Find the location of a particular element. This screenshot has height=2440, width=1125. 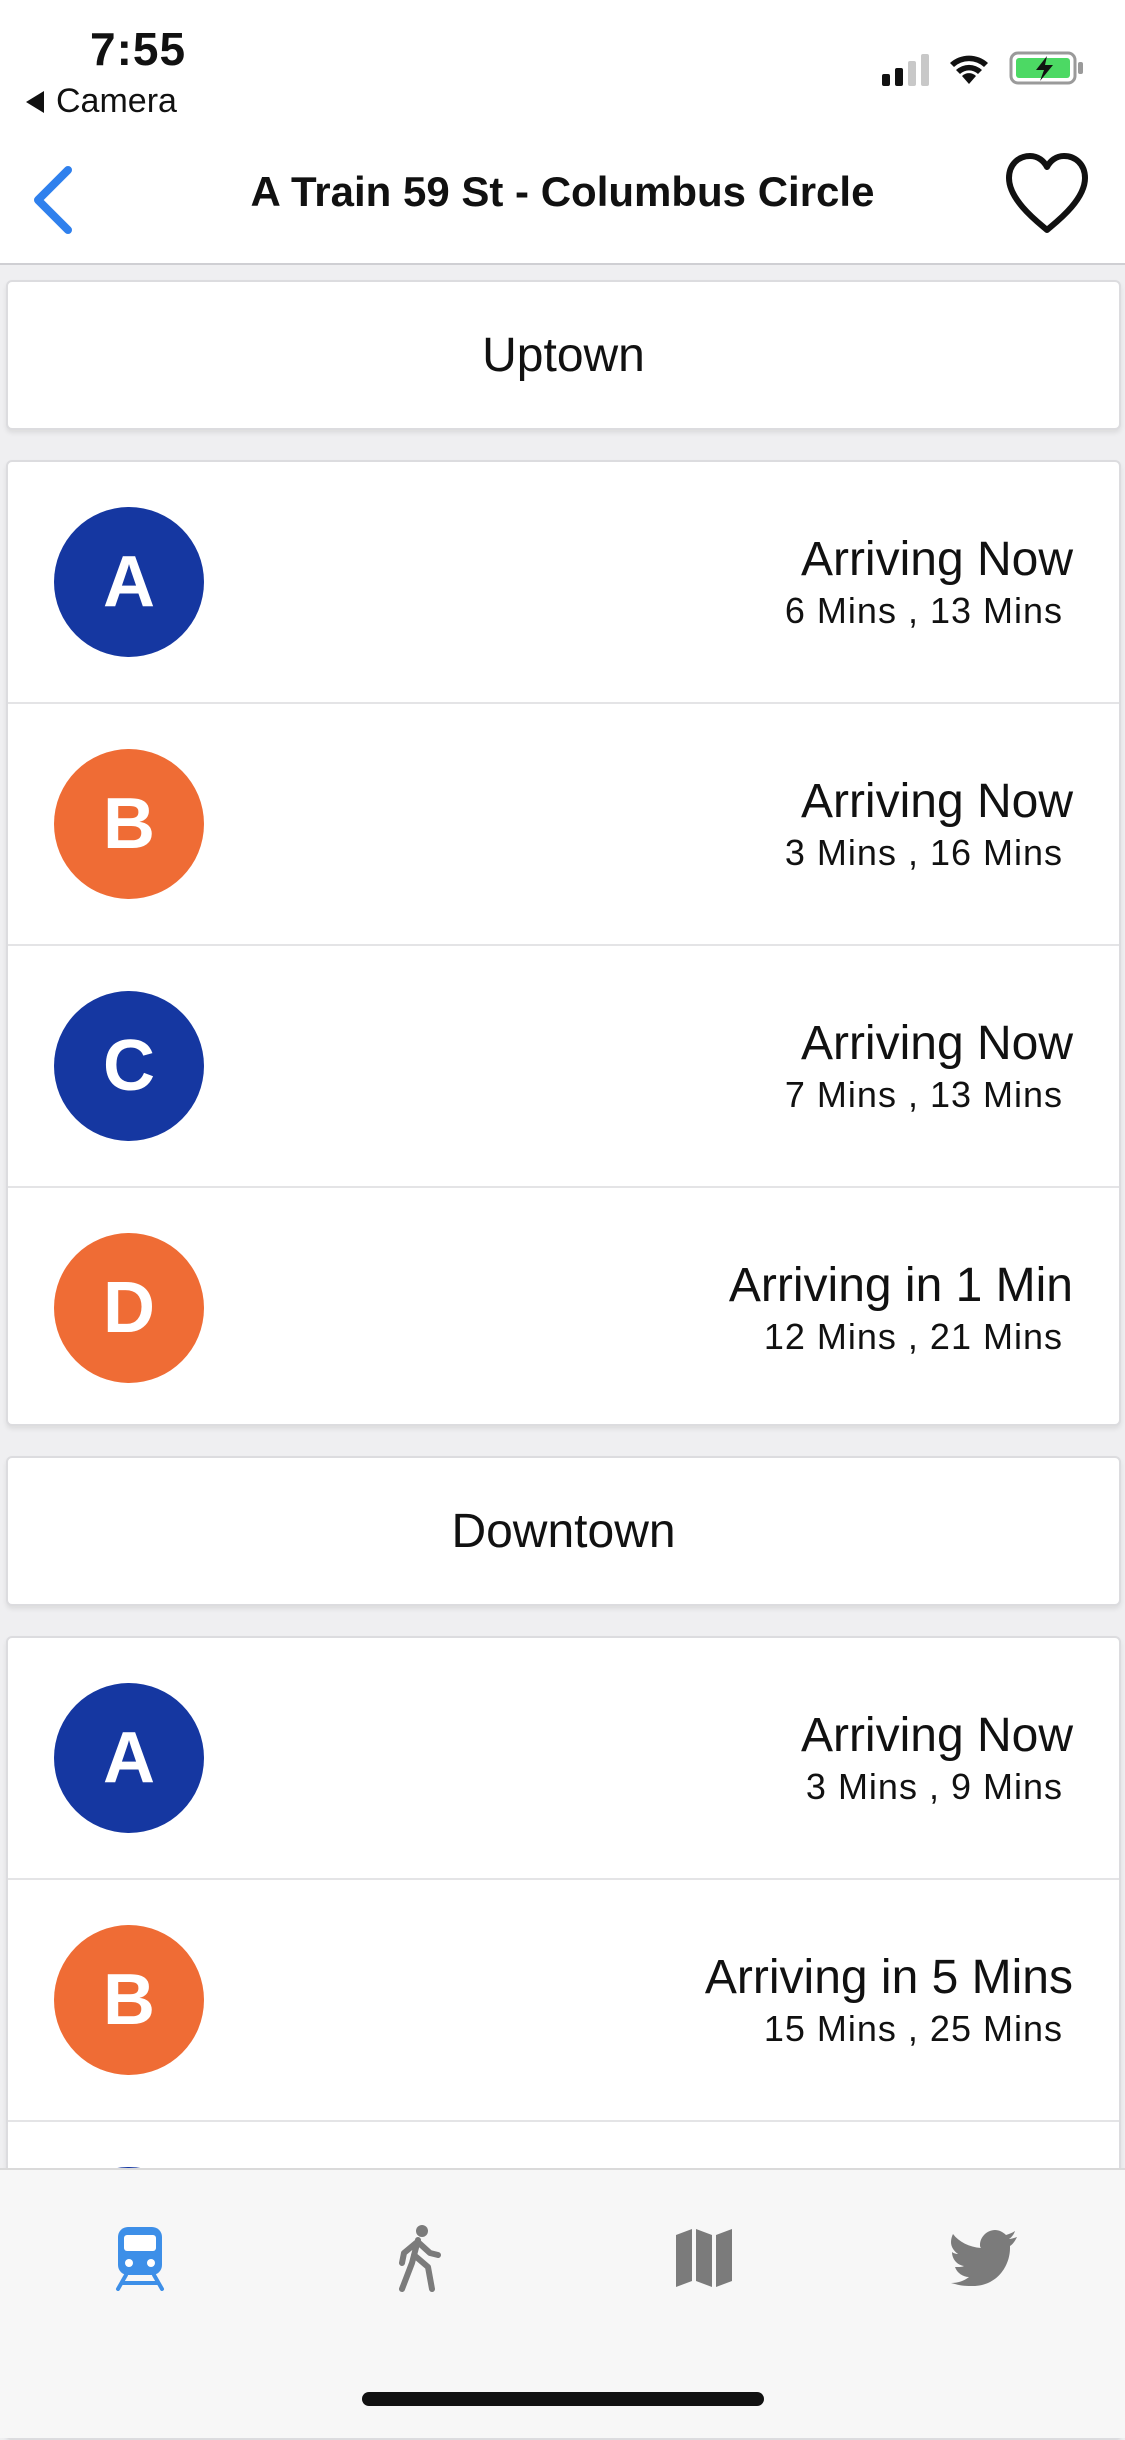

back-app-label: Camera is located at coordinates (116, 101).